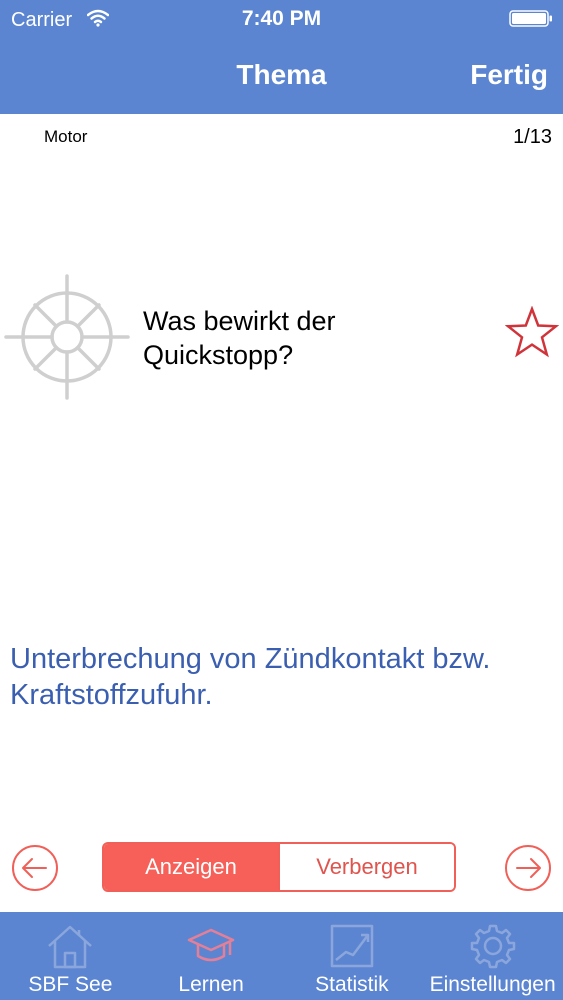 Image resolution: width=563 pixels, height=1000 pixels. I want to click on graduation-cap-icon, so click(211, 945).